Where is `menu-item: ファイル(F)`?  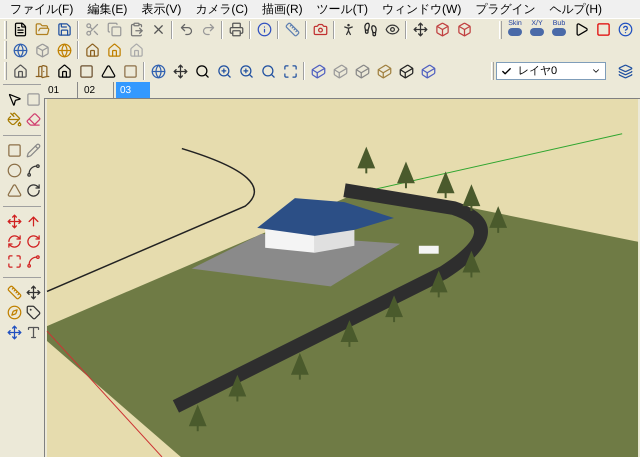 menu-item: ファイル(F) is located at coordinates (42, 9).